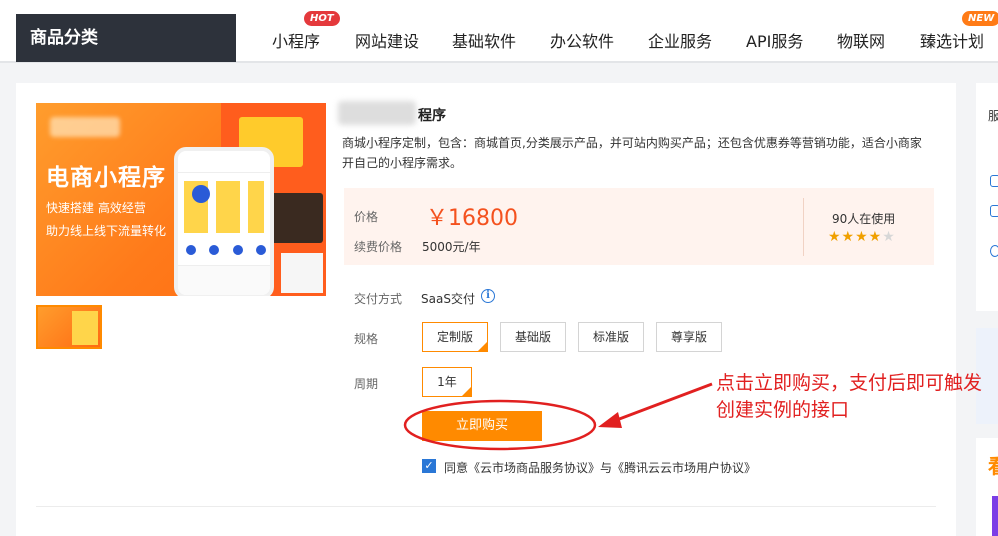 The image size is (998, 536). Describe the element at coordinates (600, 467) in the screenshot. I see `agreement-text: 同意《云市场商品服务协议》与《腾讯云云市场用户协议》` at that location.